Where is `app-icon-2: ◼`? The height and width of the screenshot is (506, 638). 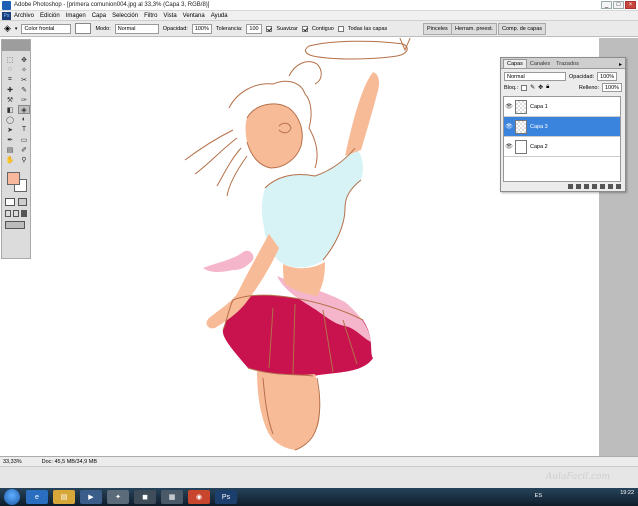 app-icon-2: ◼ is located at coordinates (145, 497).